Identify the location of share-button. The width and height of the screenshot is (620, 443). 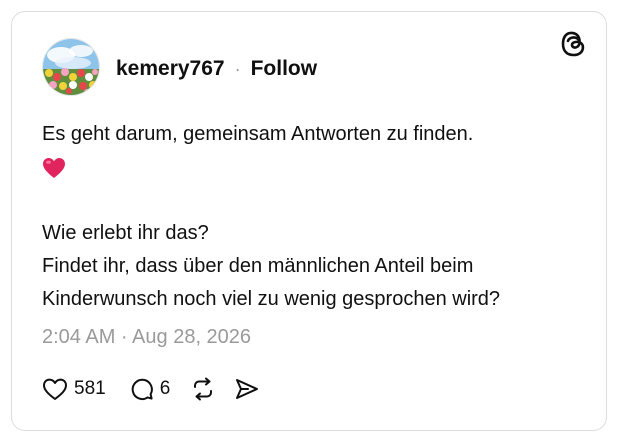
(247, 389).